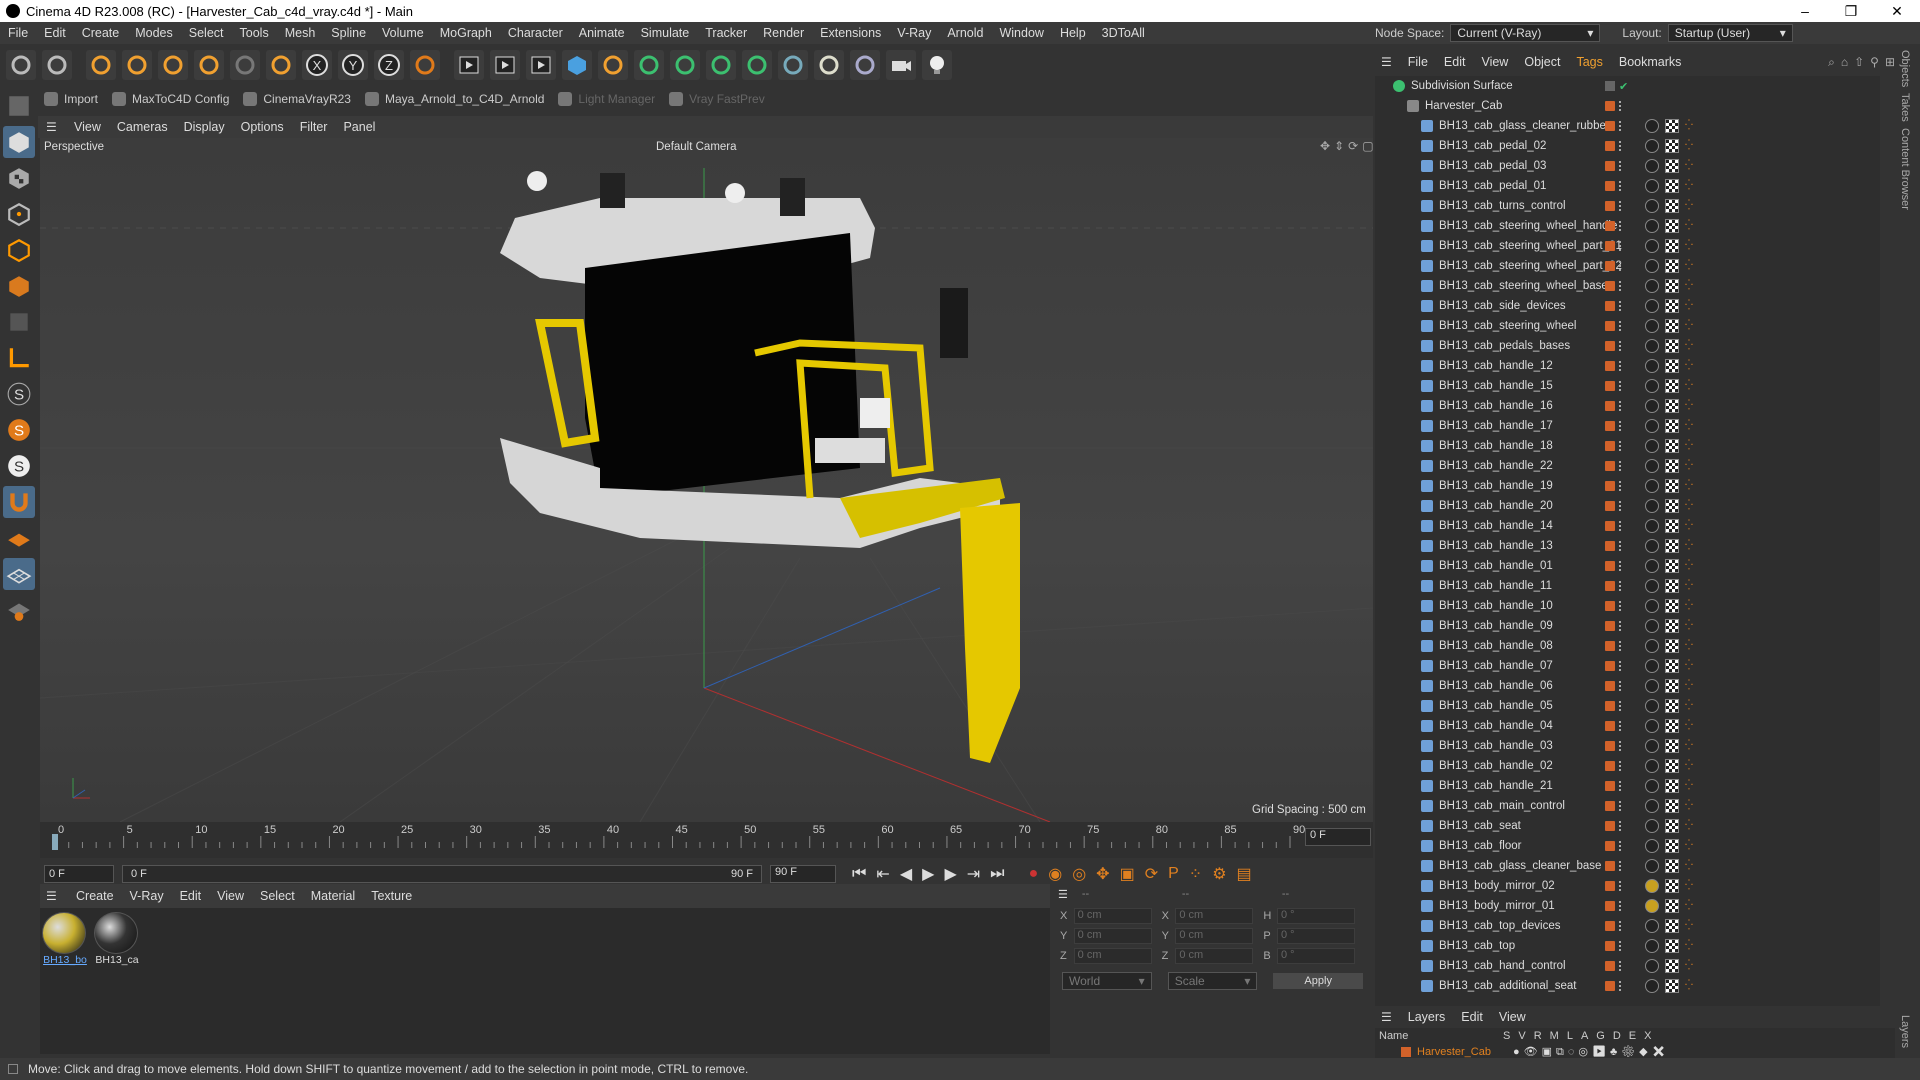 Image resolution: width=1920 pixels, height=1080 pixels. I want to click on coord-input: 0 cm, so click(1112, 936).